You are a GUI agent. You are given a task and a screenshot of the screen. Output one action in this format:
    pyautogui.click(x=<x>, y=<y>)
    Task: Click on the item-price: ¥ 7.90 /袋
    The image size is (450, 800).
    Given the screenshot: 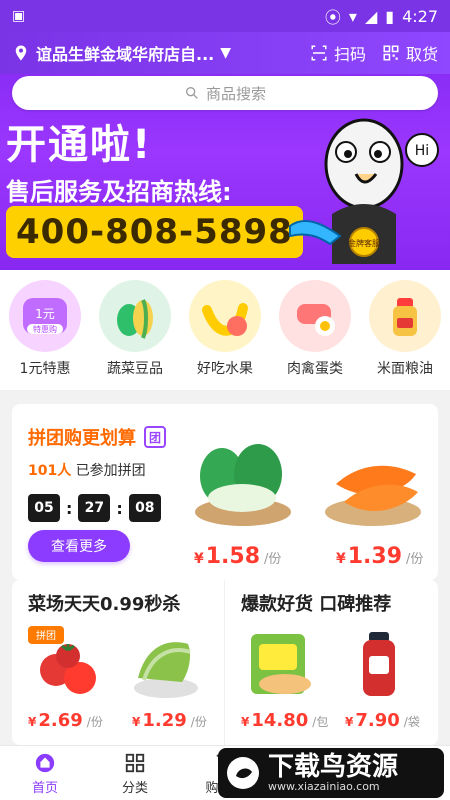 What is the action you would take?
    pyautogui.click(x=382, y=720)
    